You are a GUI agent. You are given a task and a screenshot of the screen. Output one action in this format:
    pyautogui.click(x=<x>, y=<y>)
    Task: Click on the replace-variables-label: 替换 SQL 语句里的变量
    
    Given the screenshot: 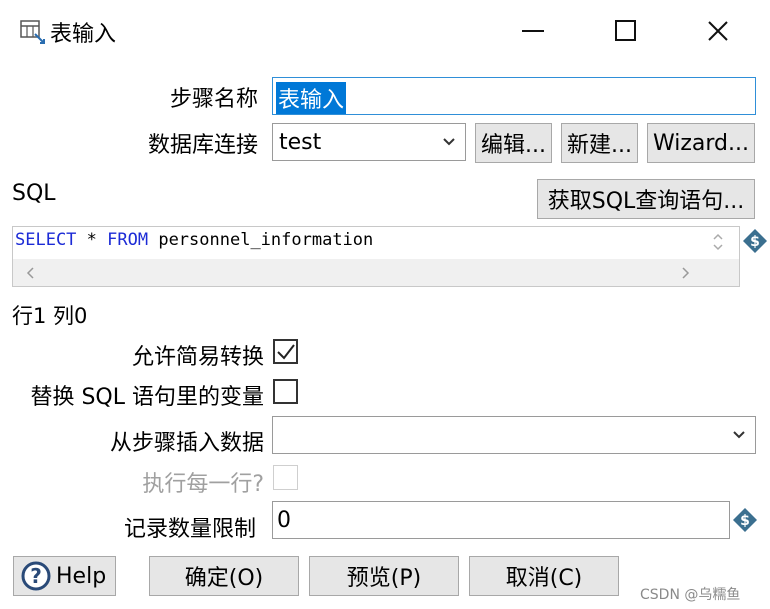 What is the action you would take?
    pyautogui.click(x=147, y=397)
    